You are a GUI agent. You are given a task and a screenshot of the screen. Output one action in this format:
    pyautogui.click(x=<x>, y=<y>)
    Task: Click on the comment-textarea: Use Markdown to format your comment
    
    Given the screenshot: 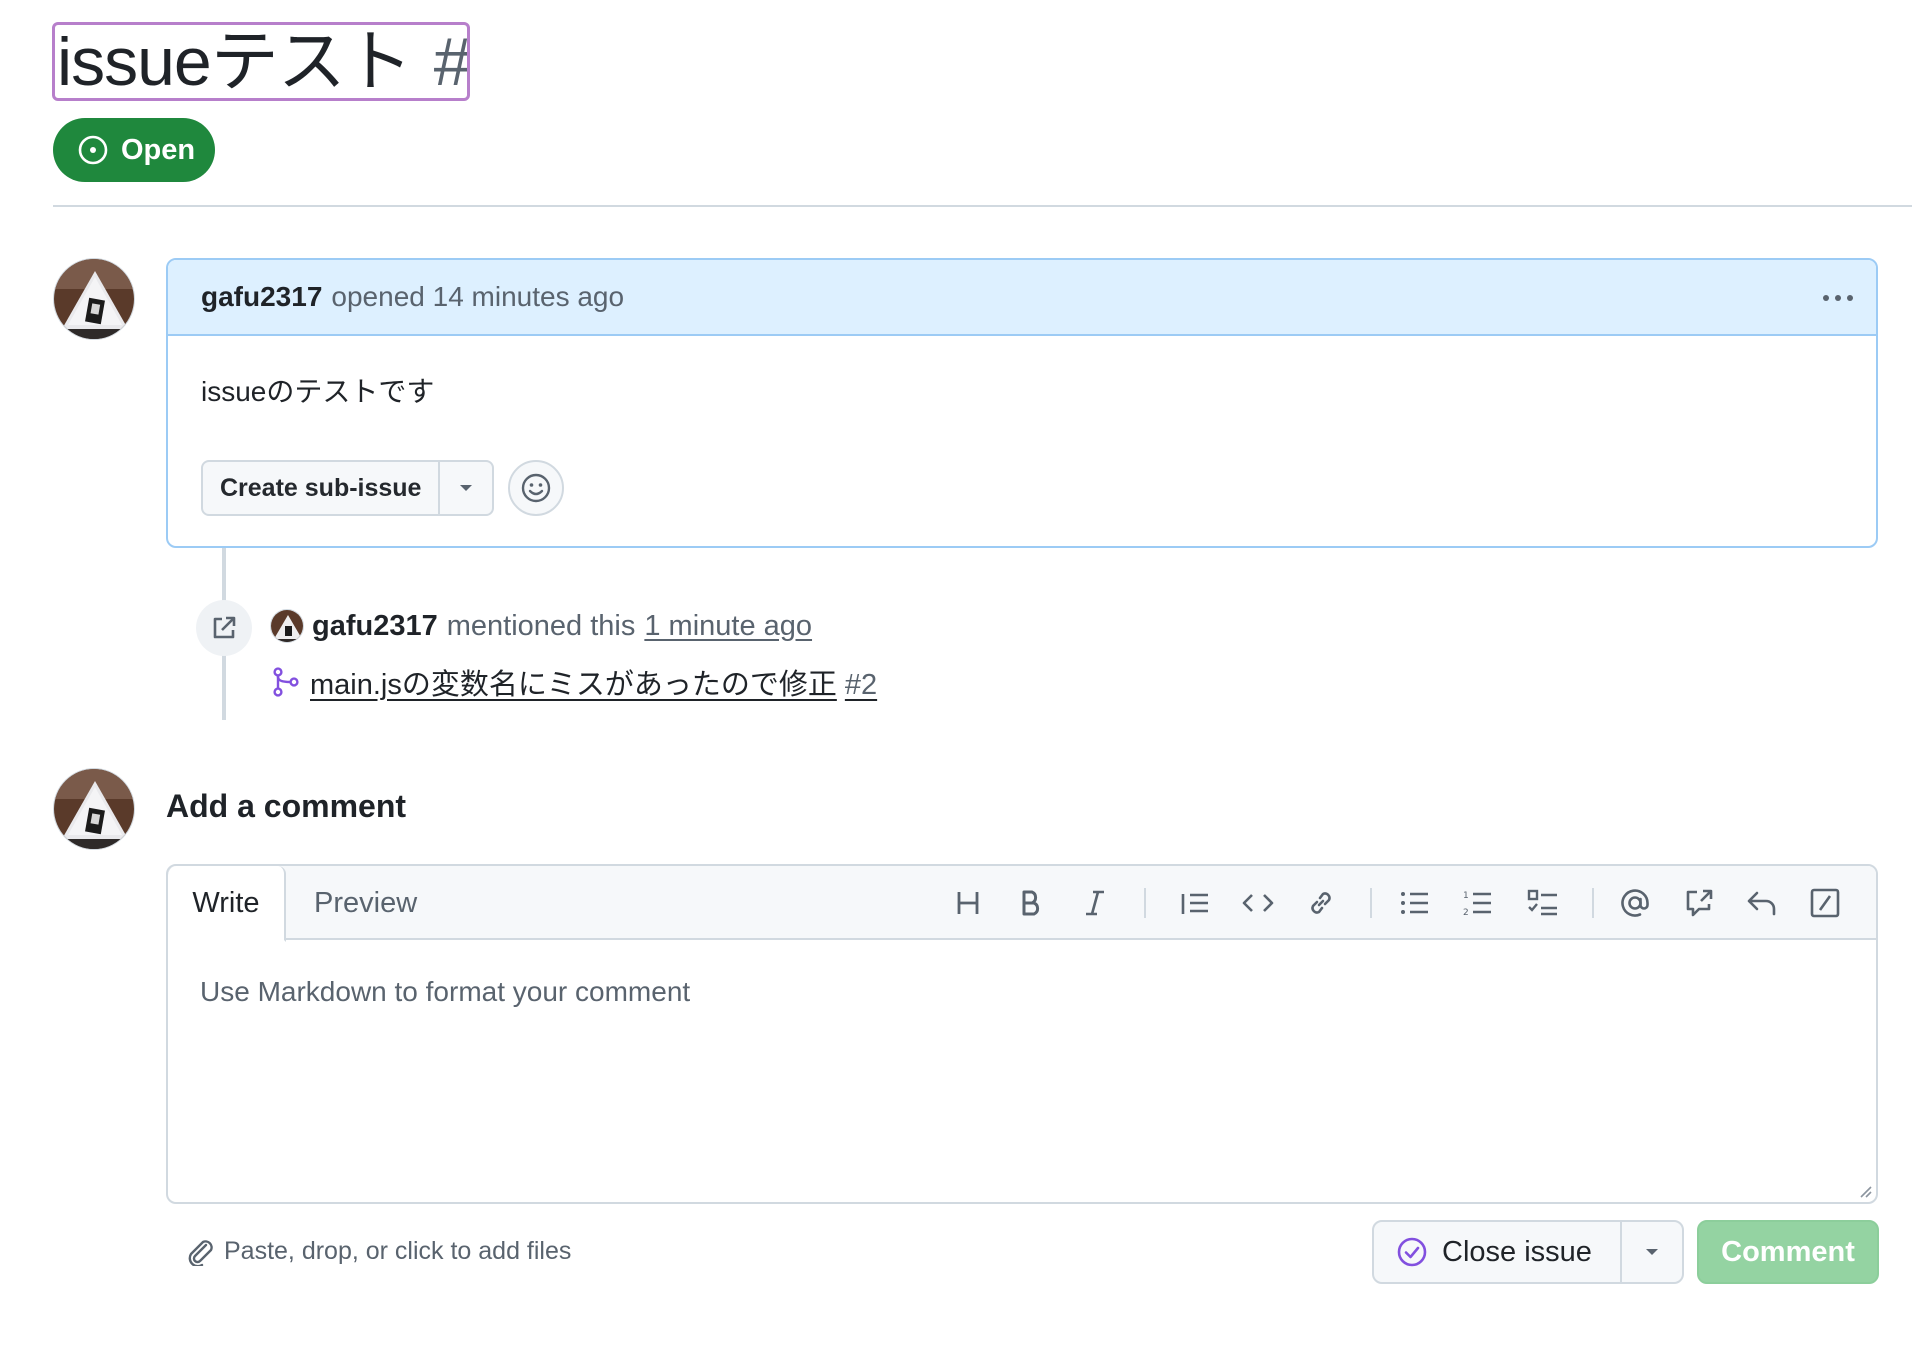 What is the action you would take?
    pyautogui.click(x=1022, y=992)
    